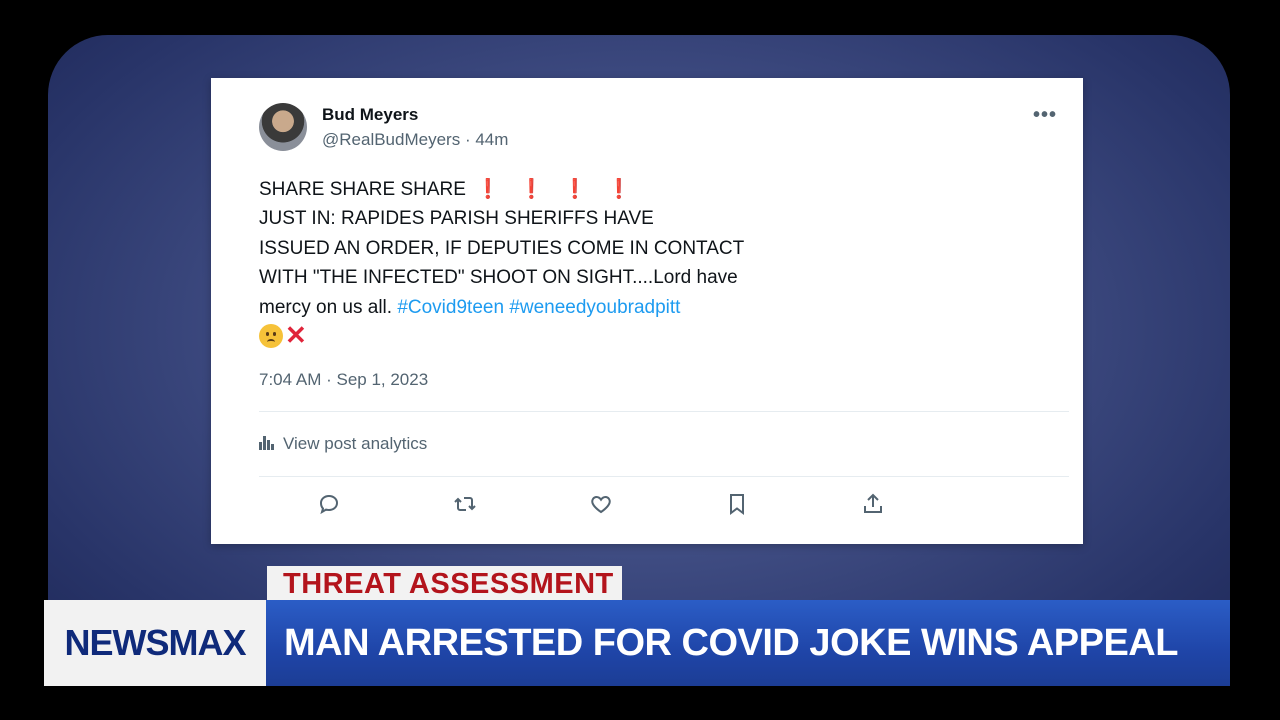 The width and height of the screenshot is (1280, 720). I want to click on bookmark-icon, so click(738, 505).